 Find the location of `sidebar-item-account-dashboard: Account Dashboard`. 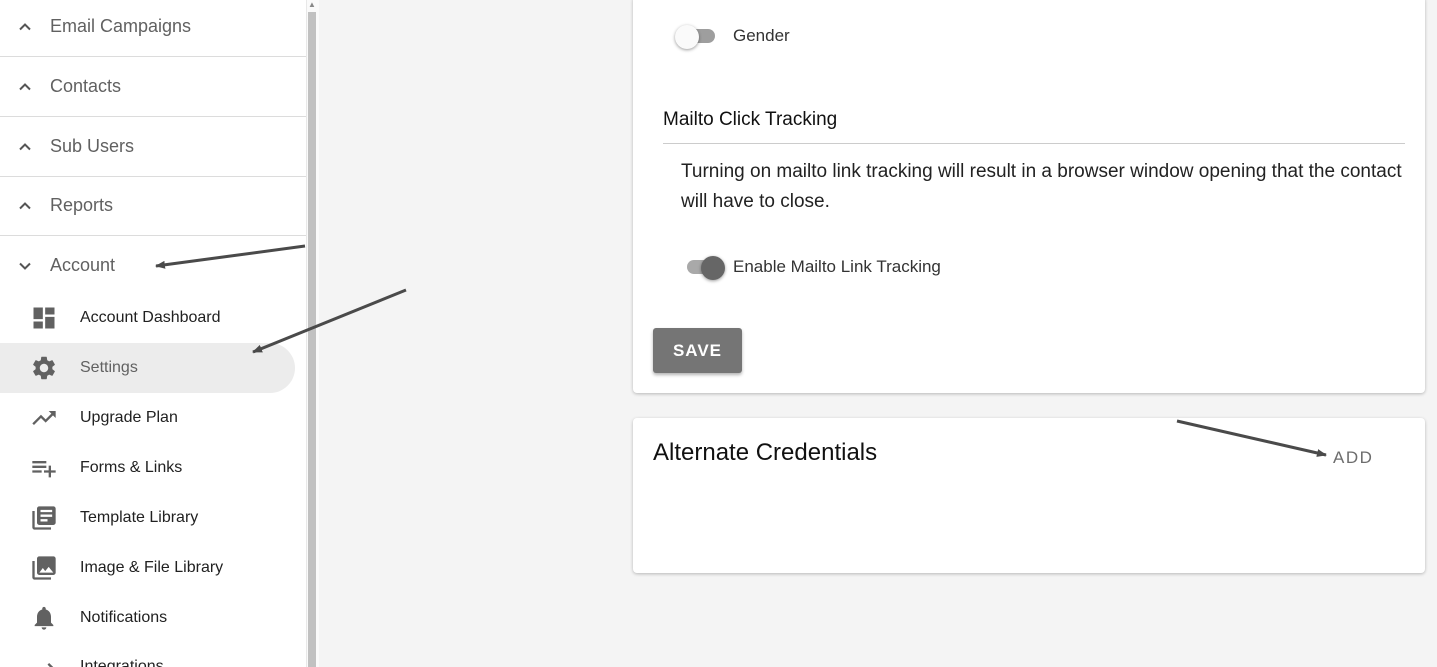

sidebar-item-account-dashboard: Account Dashboard is located at coordinates (147, 318).